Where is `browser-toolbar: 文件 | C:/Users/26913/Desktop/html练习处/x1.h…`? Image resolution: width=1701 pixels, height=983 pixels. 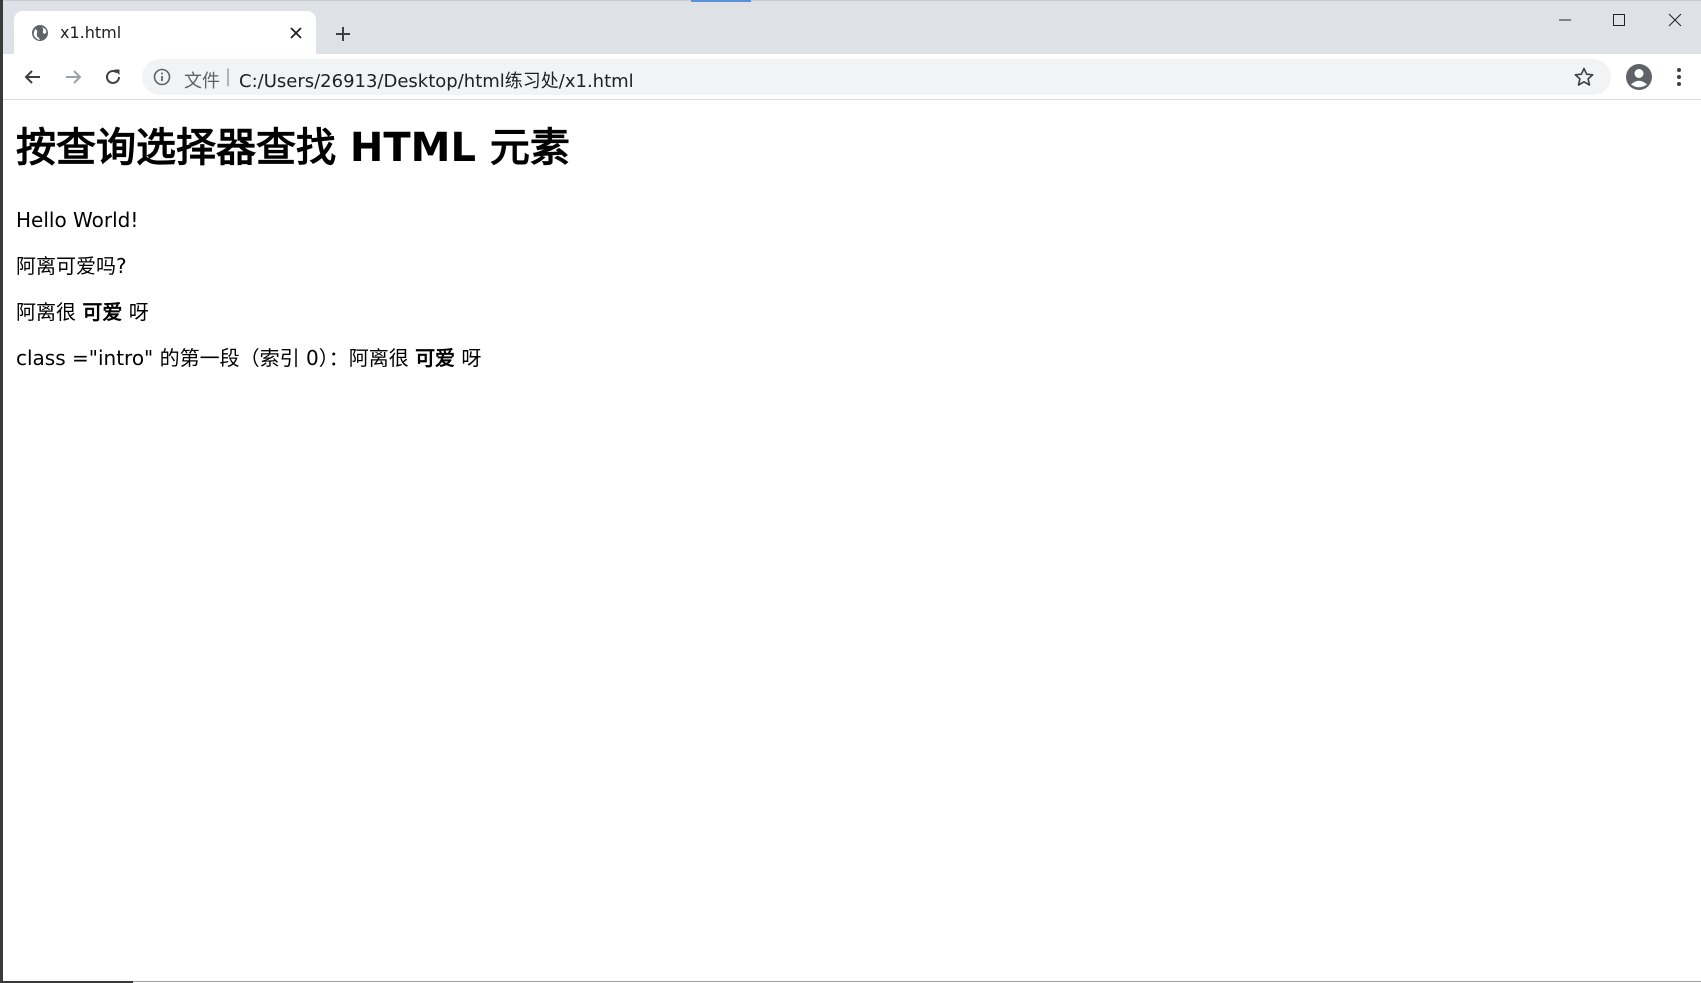 browser-toolbar: 文件 | C:/Users/26913/Desktop/html练习处/x1.h… is located at coordinates (852, 77).